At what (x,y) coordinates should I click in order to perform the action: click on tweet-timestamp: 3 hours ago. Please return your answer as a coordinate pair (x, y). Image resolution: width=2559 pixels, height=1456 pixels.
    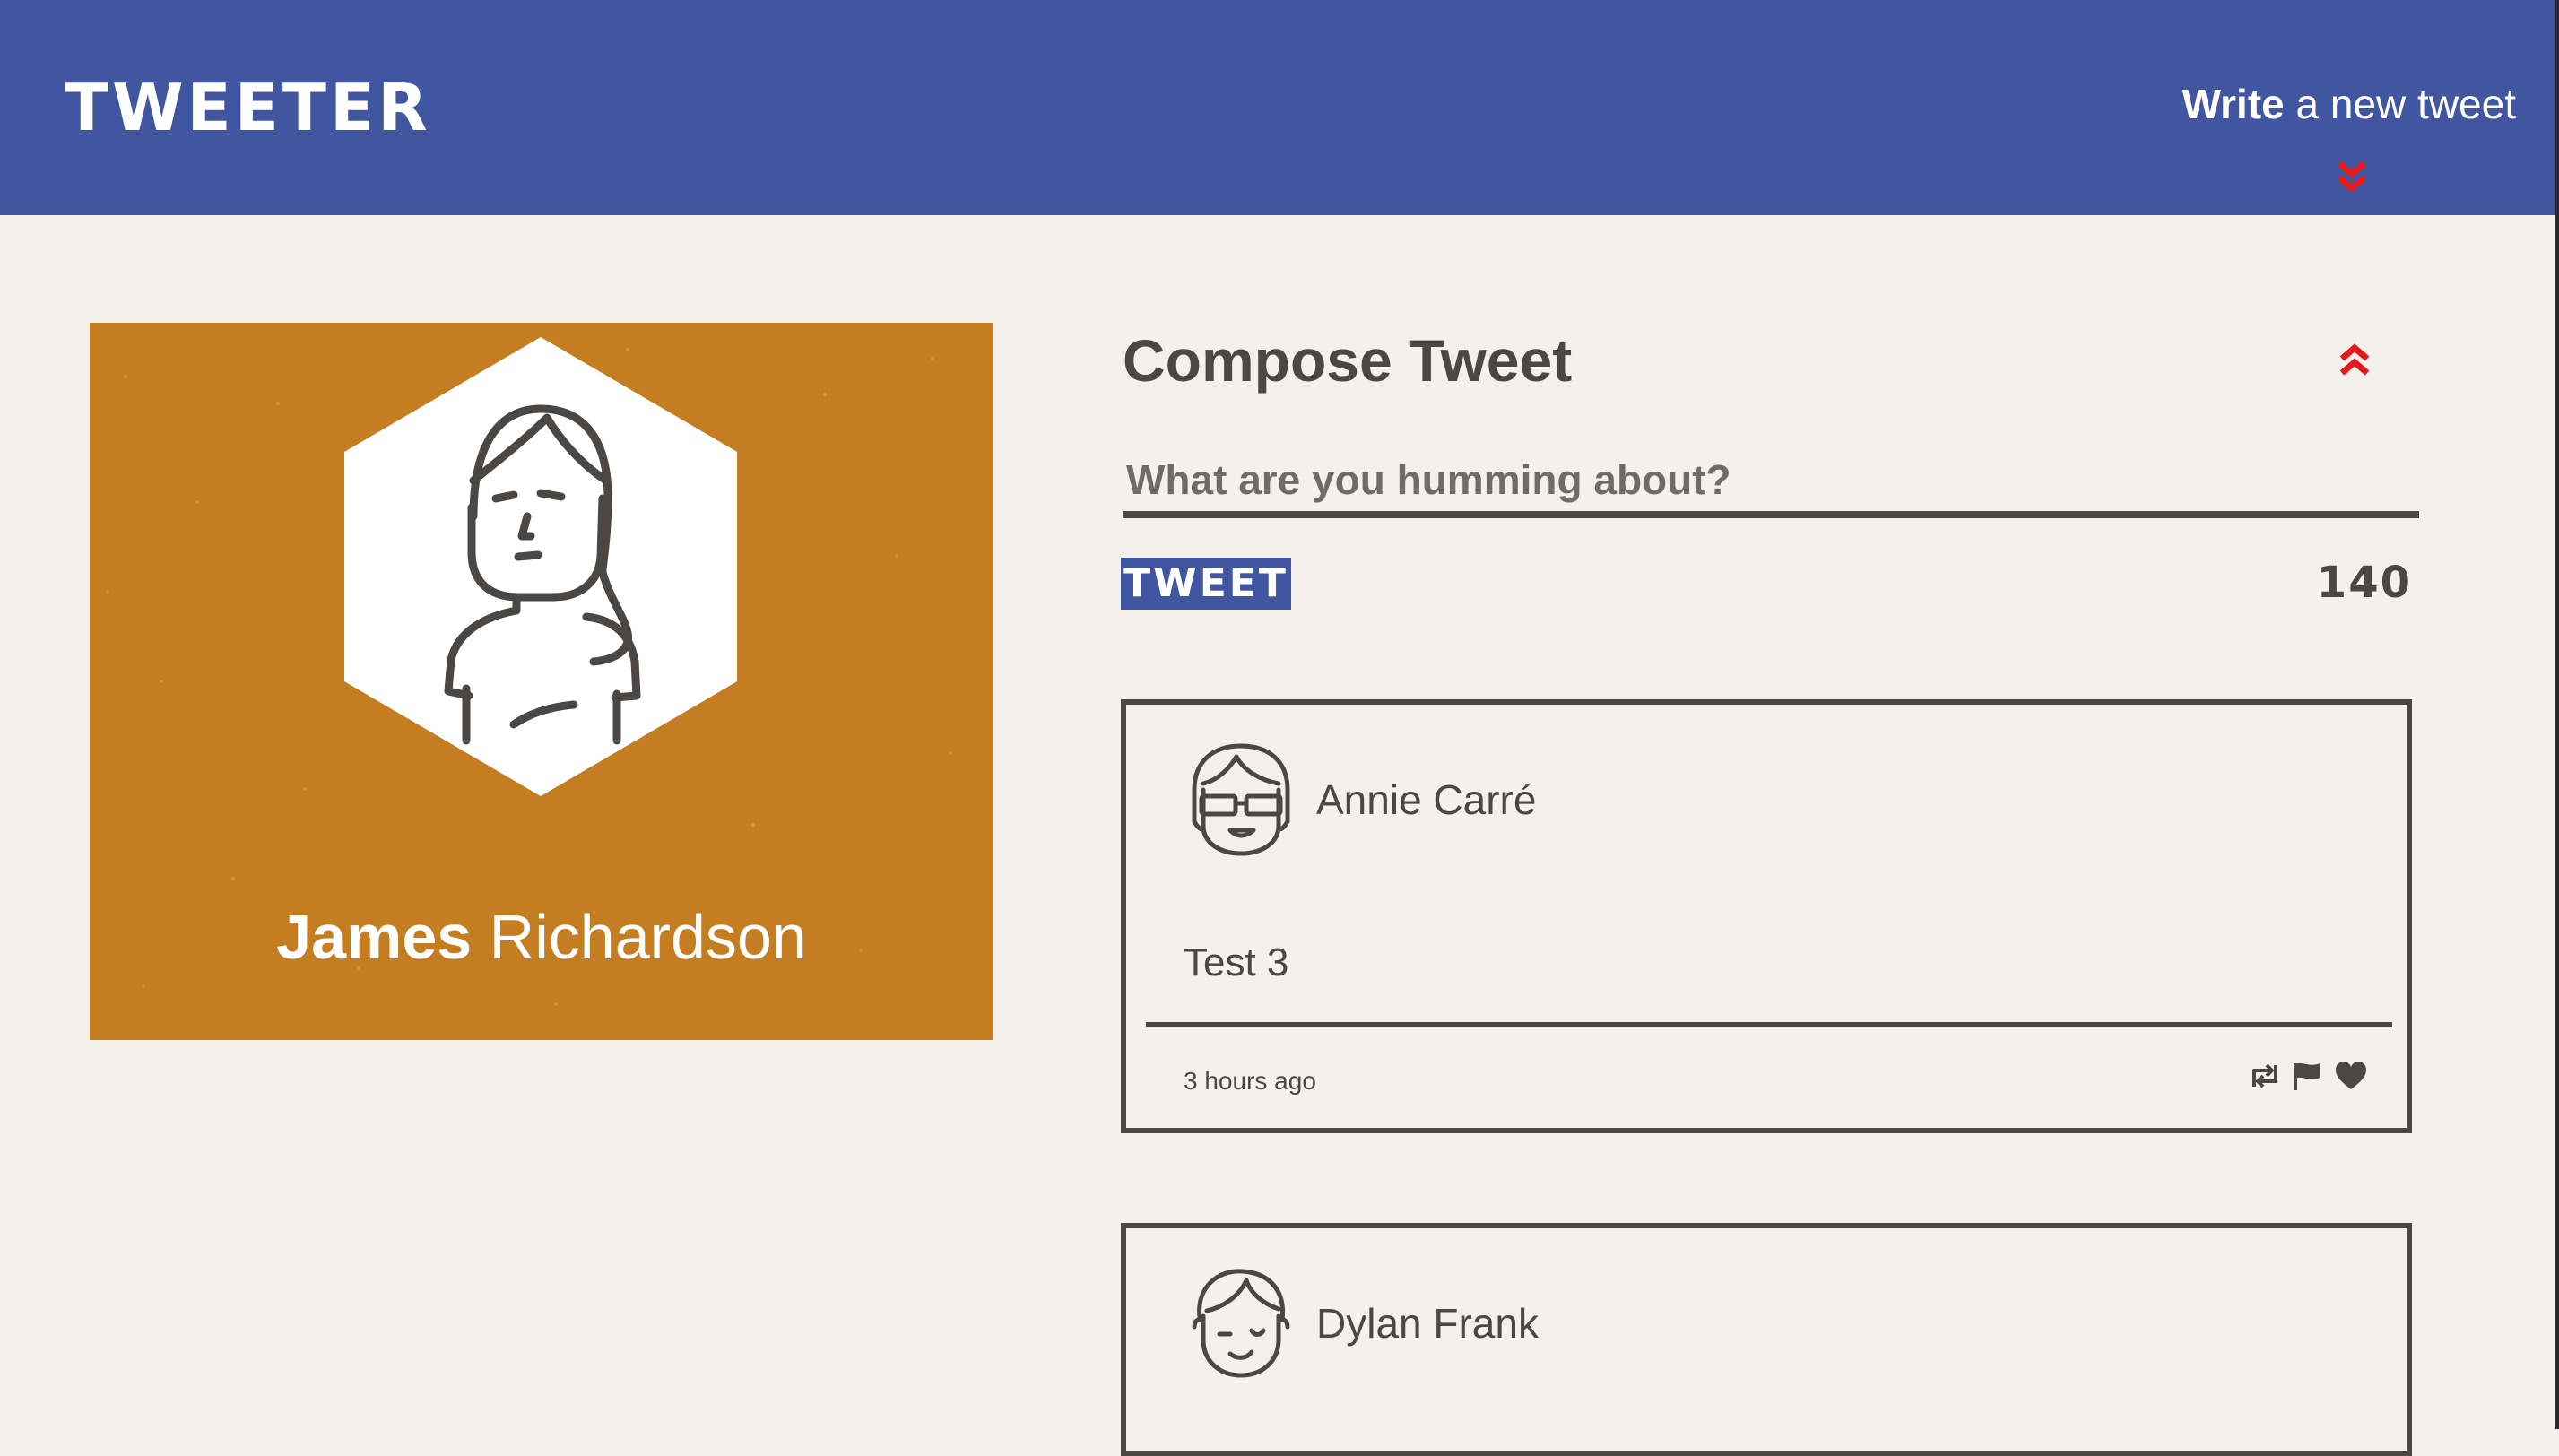
    Looking at the image, I should click on (1250, 1081).